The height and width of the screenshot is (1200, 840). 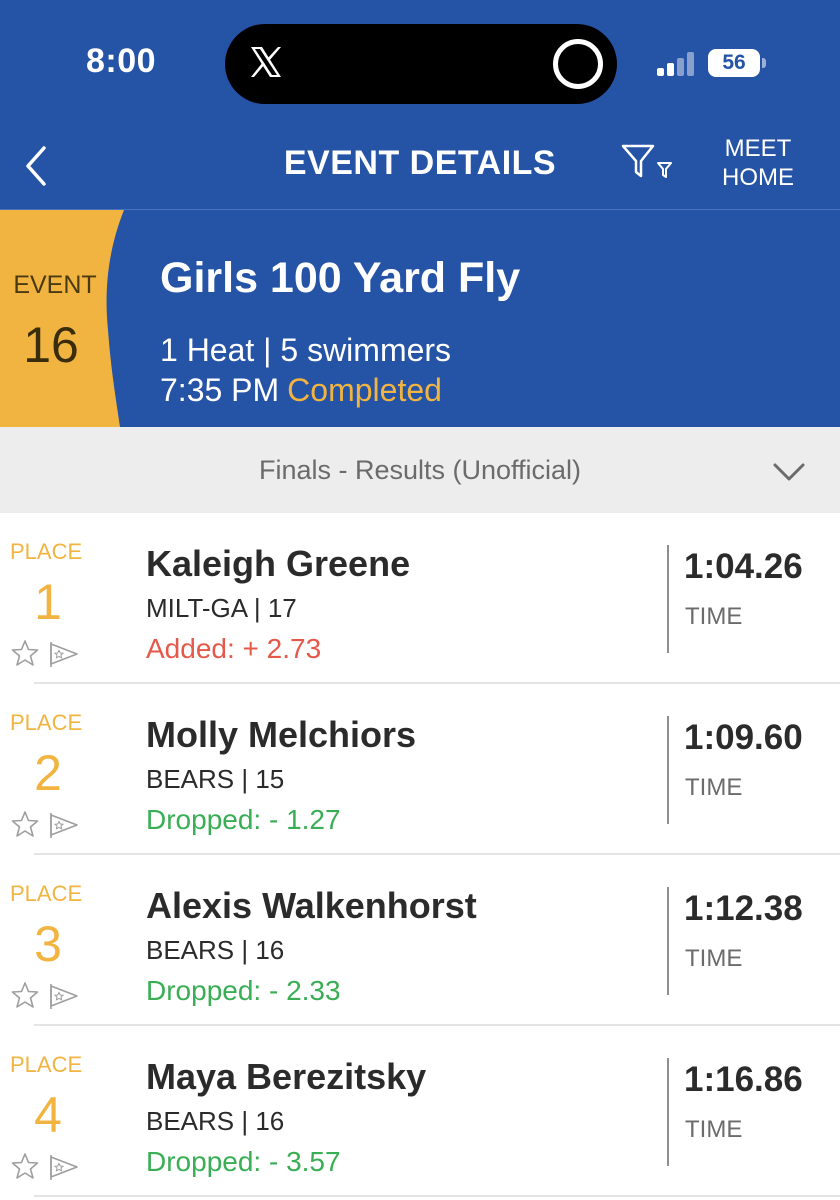 What do you see at coordinates (243, 1161) in the screenshot?
I see `time-change: Dropped: - 3.57` at bounding box center [243, 1161].